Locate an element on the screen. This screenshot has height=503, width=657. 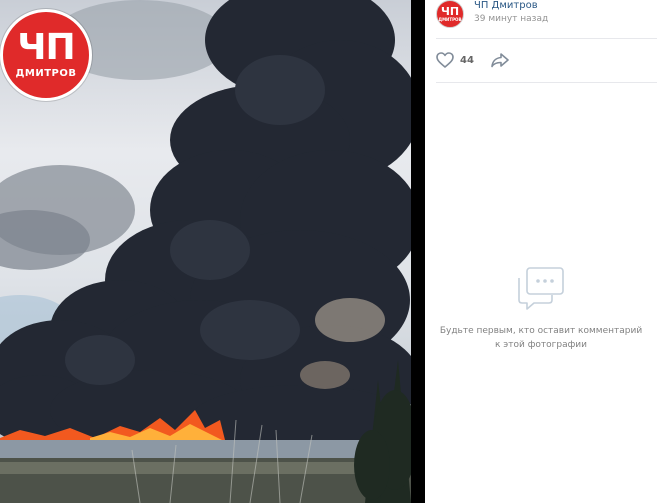
viewer-divider is located at coordinates (418, 251).